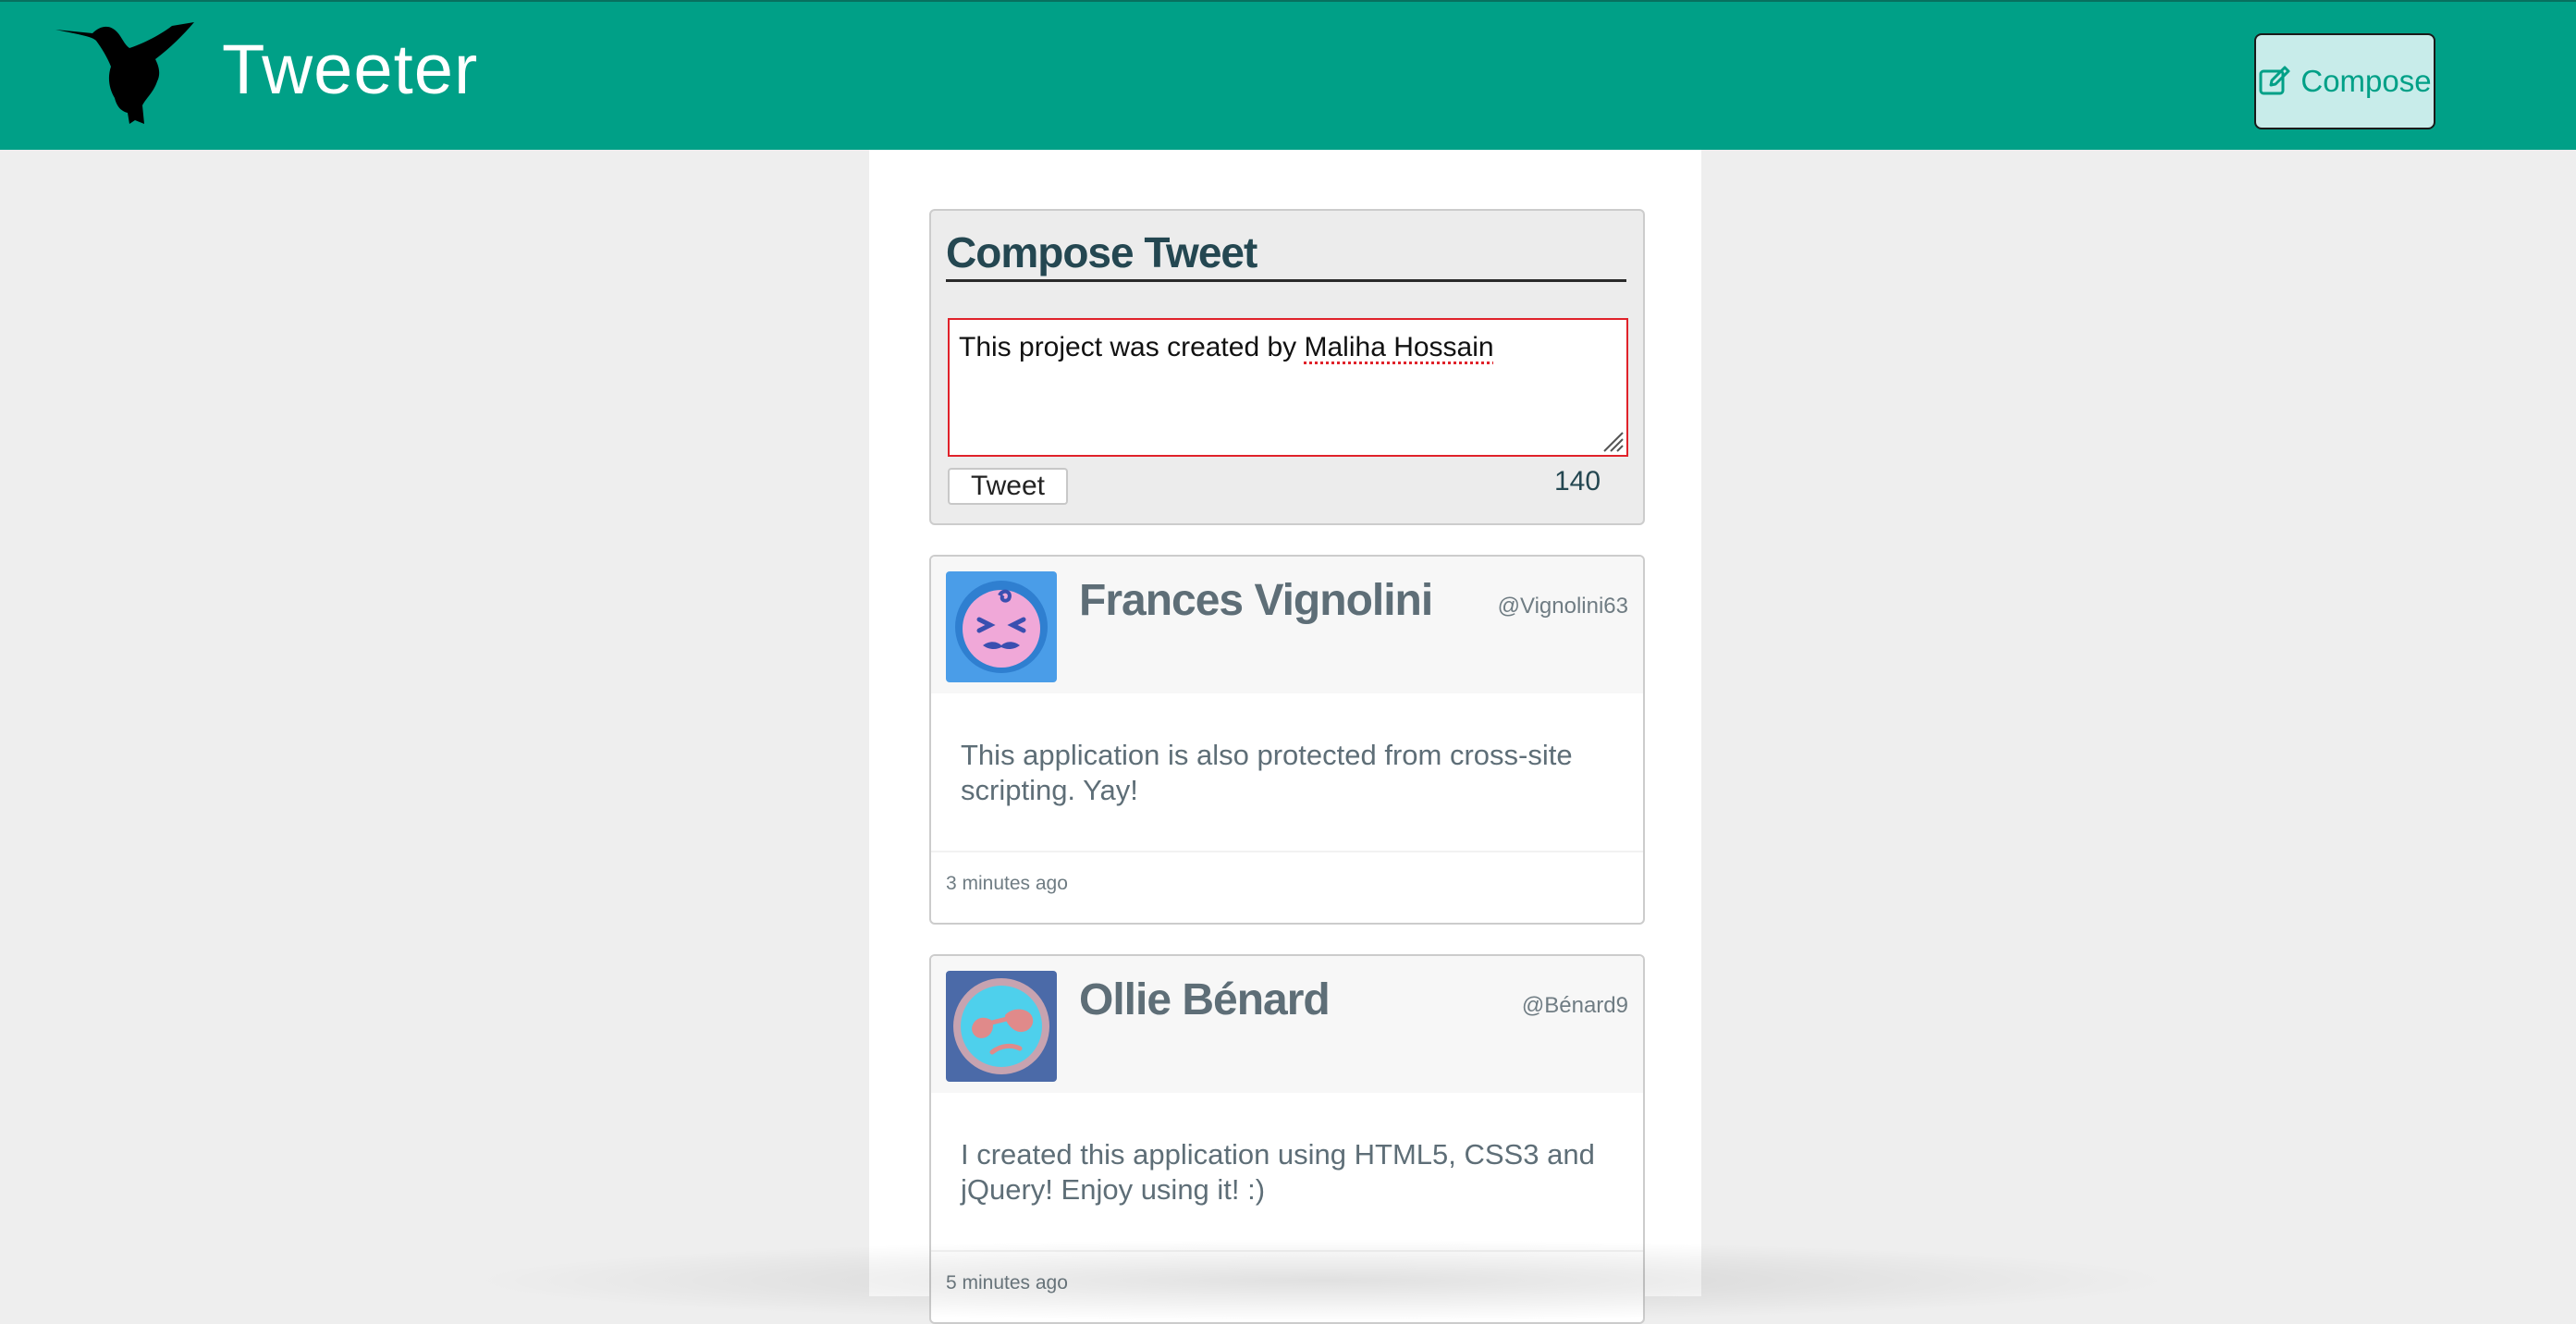  I want to click on tweet-footer: 5 minutes ago, so click(1287, 1286).